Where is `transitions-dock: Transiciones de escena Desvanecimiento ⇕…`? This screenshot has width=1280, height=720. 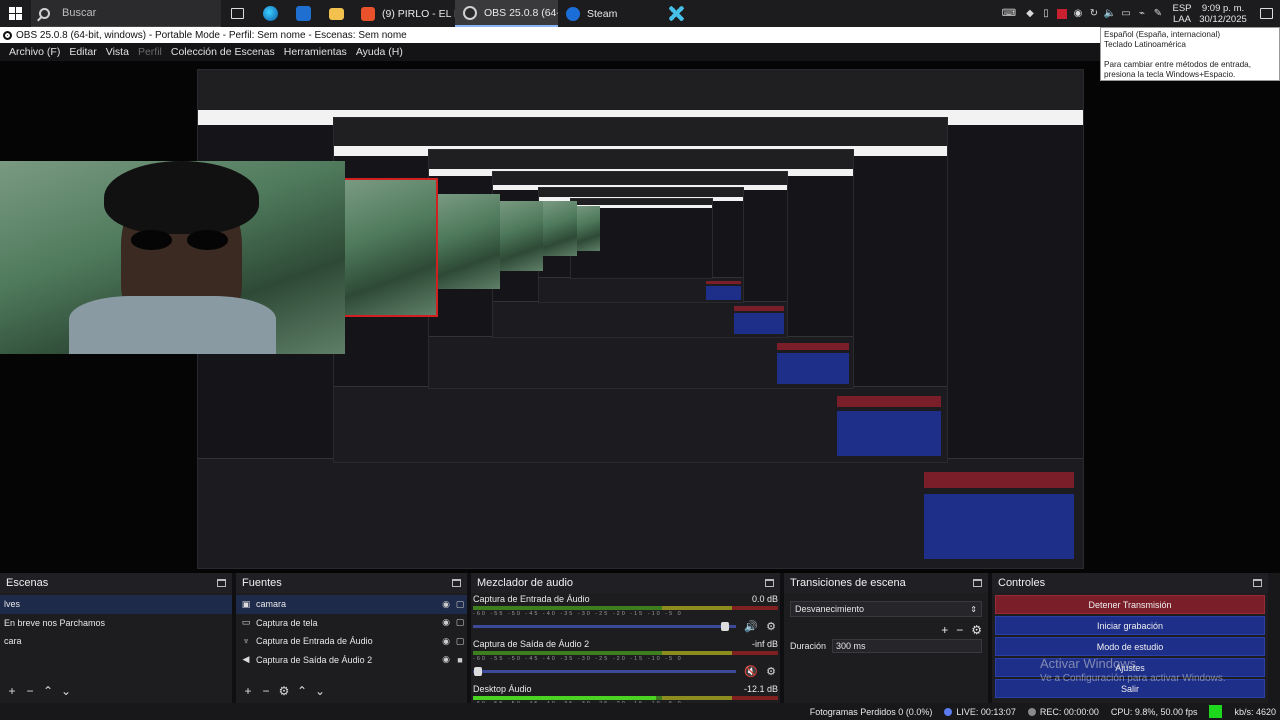
transitions-dock: Transiciones de escena Desvanecimiento ⇕… is located at coordinates (888, 646).